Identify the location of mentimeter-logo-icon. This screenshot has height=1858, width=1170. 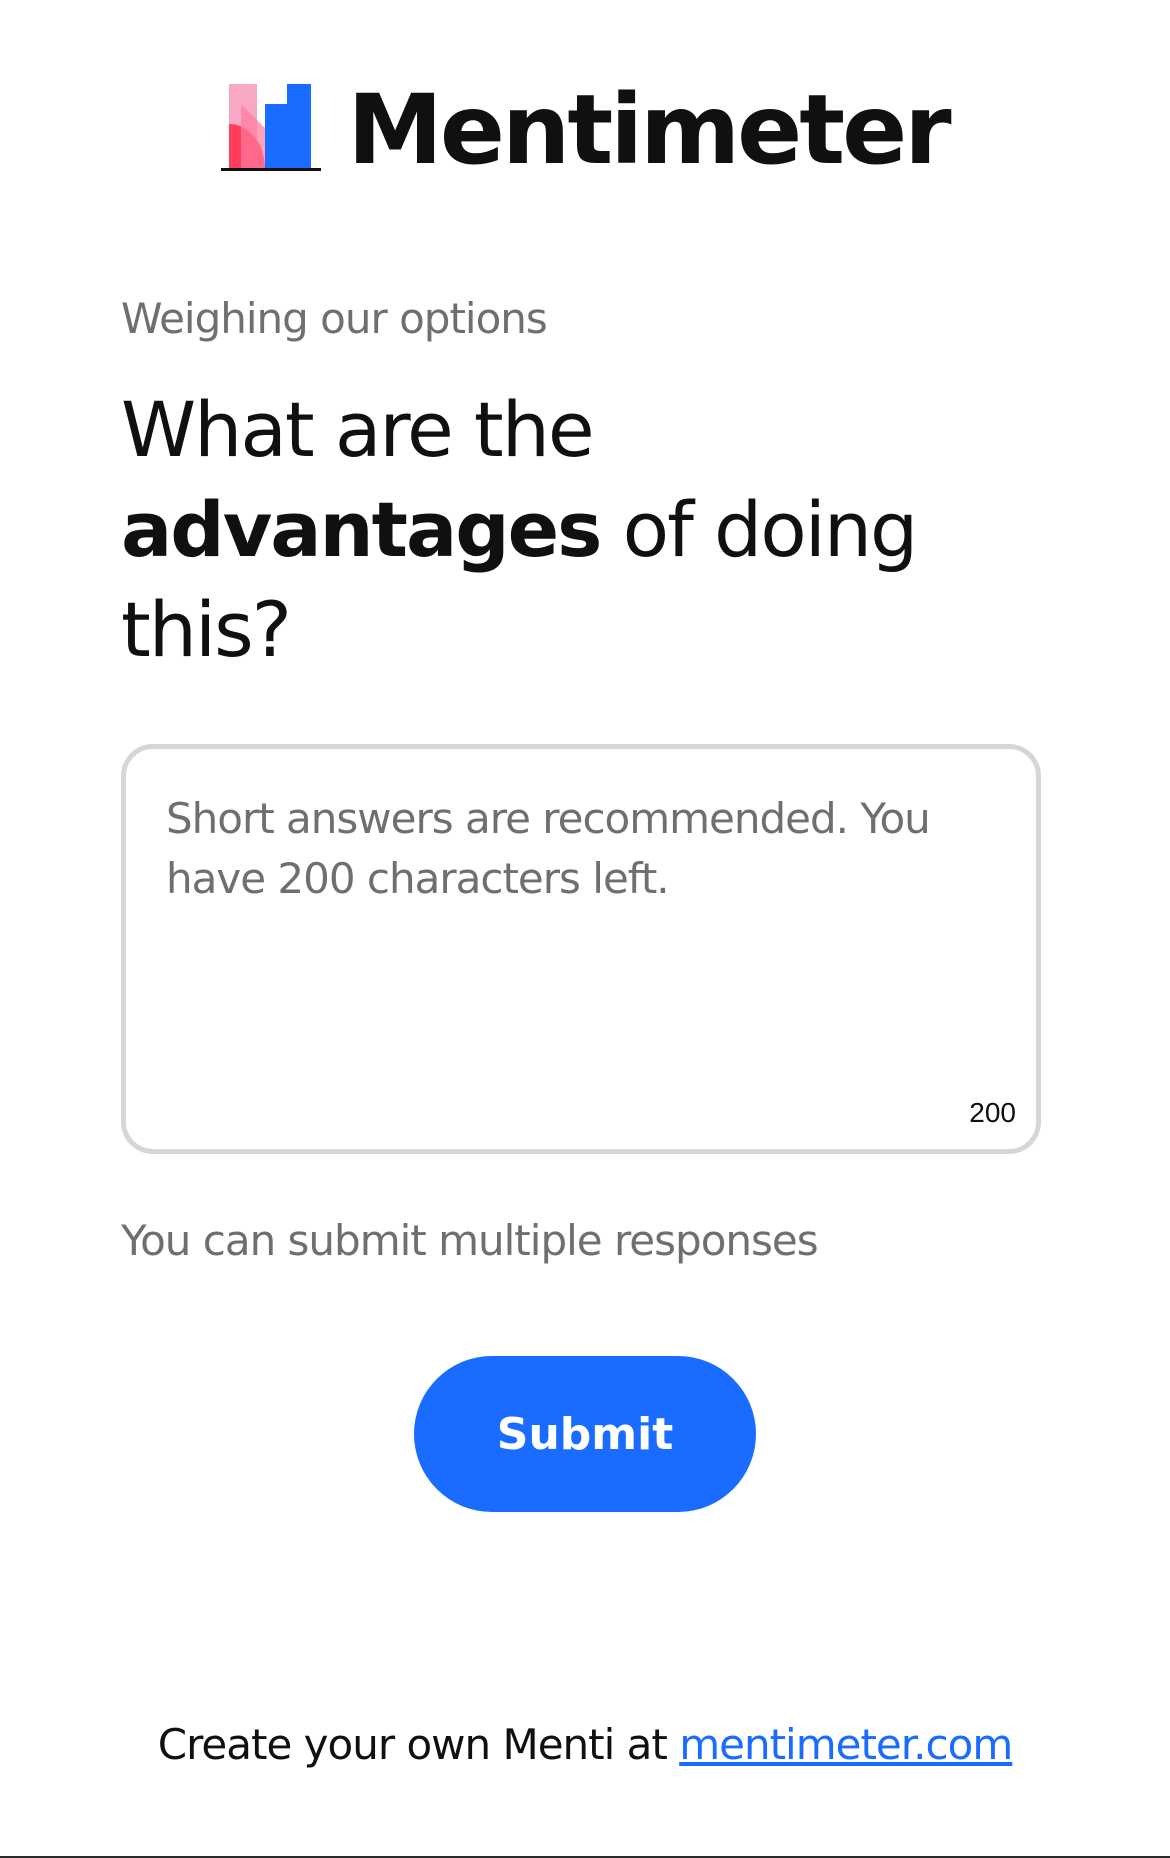
(271, 127).